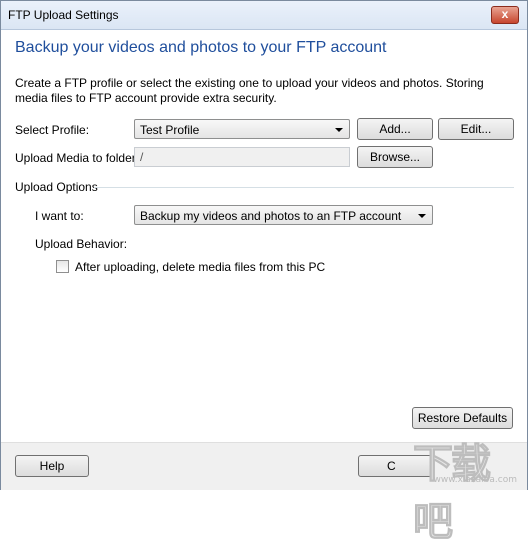  I want to click on section-divider, so click(304, 187).